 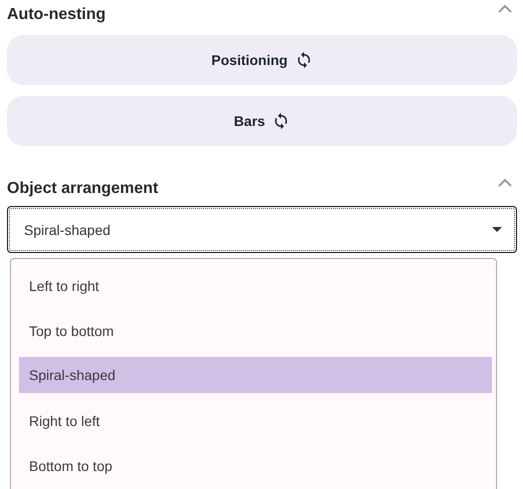 I want to click on dropdown-option: Bottom to top, so click(x=255, y=465).